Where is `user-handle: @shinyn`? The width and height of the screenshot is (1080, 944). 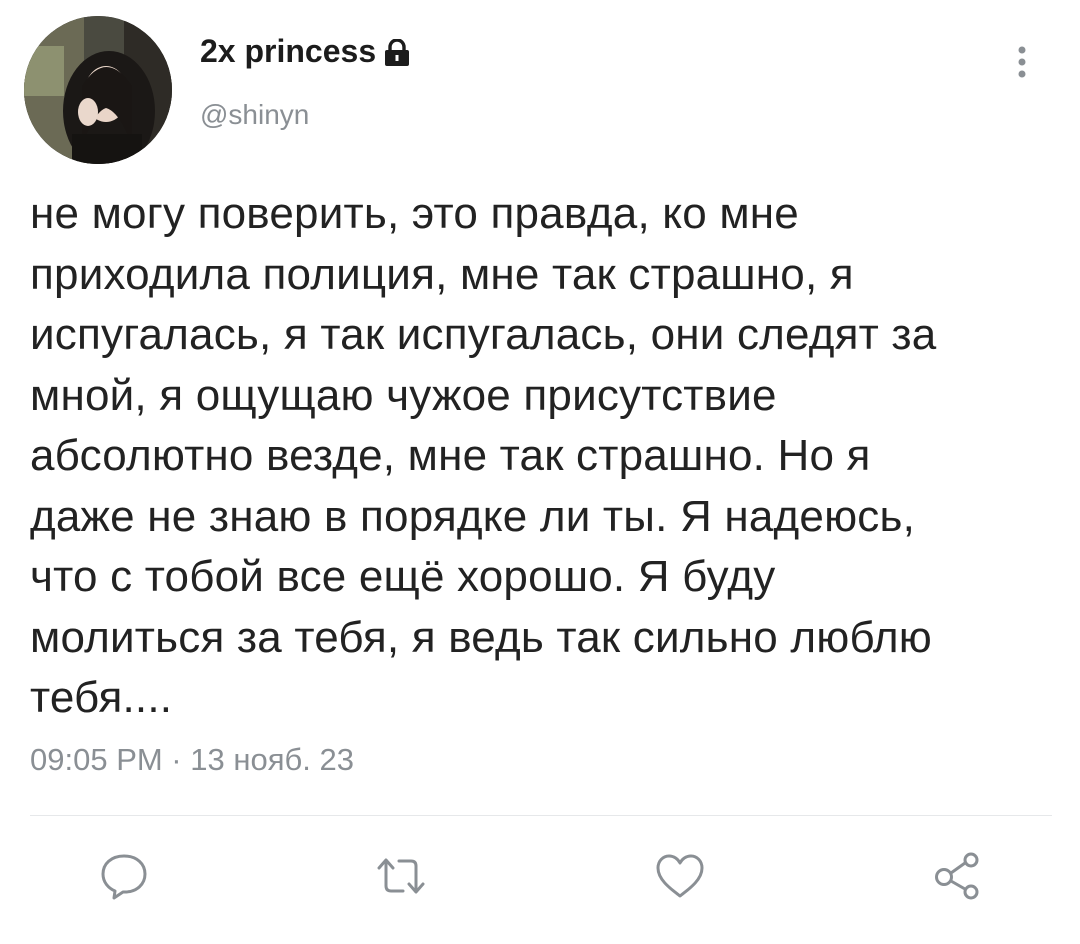 user-handle: @shinyn is located at coordinates (254, 115).